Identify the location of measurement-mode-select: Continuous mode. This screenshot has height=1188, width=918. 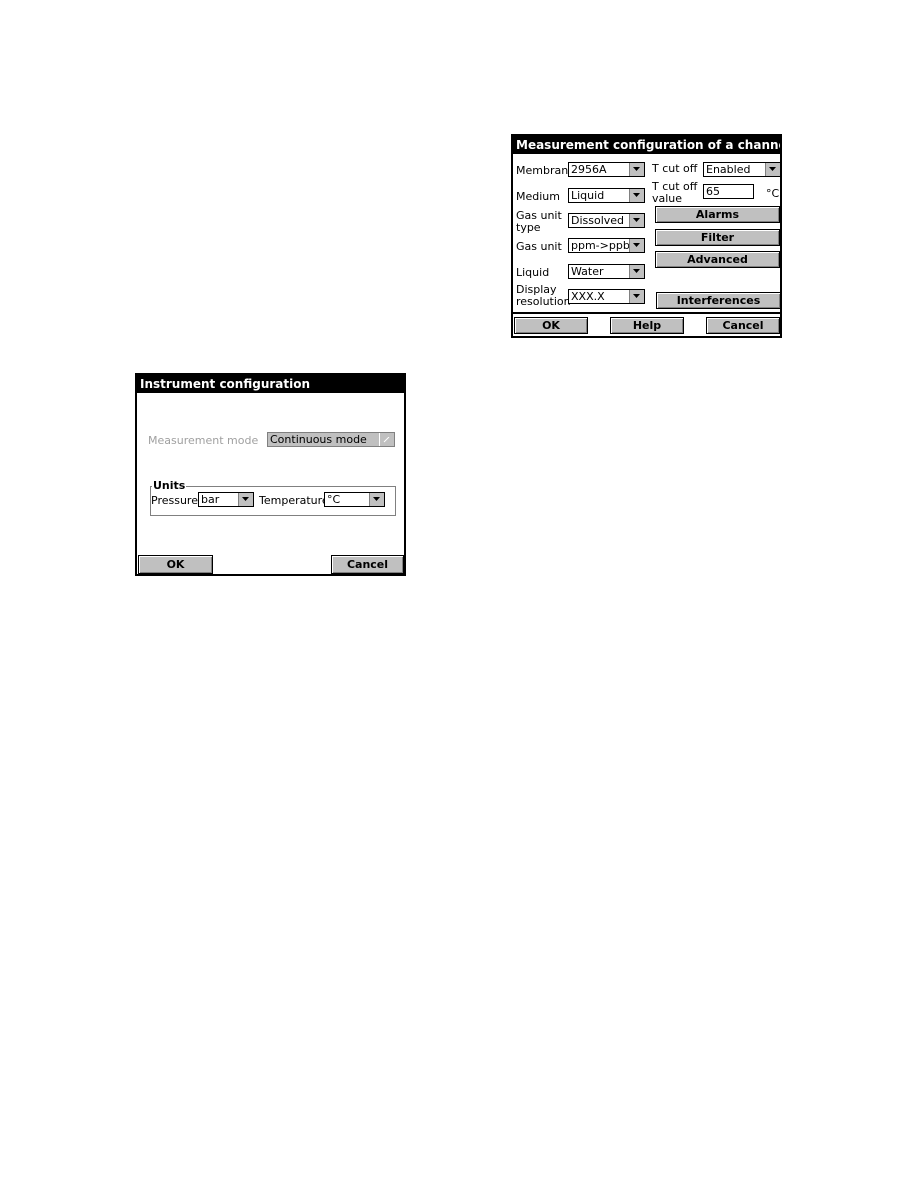
(331, 439).